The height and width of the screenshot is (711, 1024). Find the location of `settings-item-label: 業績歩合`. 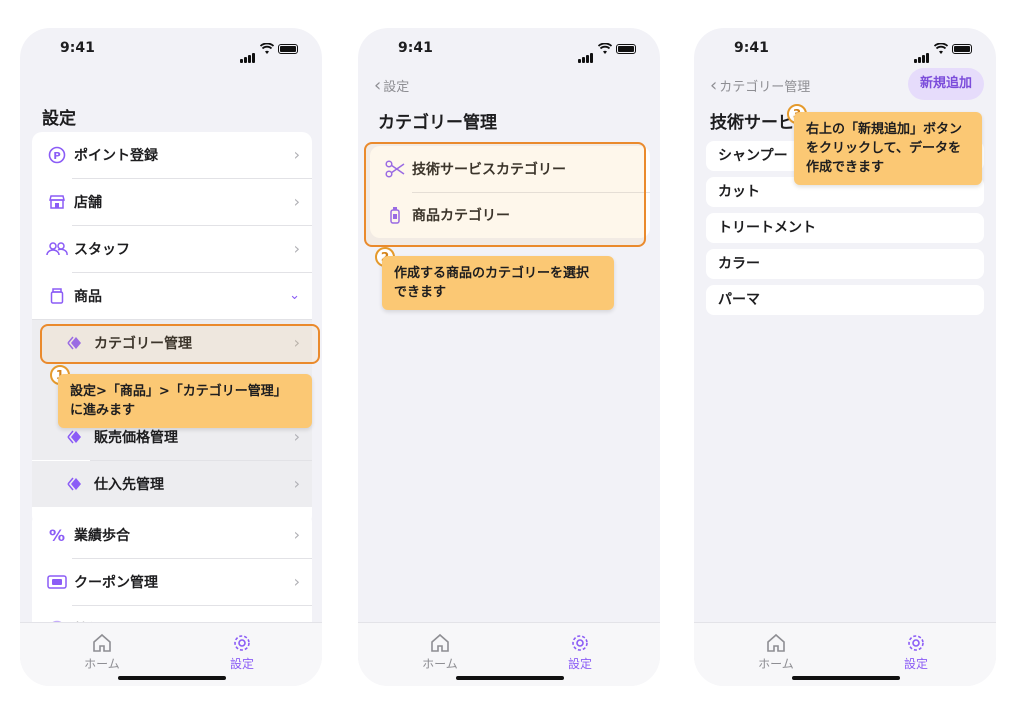

settings-item-label: 業績歩合 is located at coordinates (102, 536).